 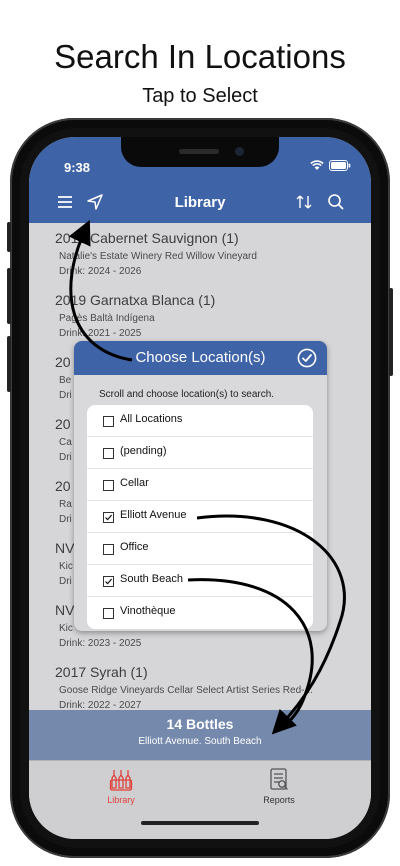 I want to click on location-option: Vinothèque, so click(x=200, y=612).